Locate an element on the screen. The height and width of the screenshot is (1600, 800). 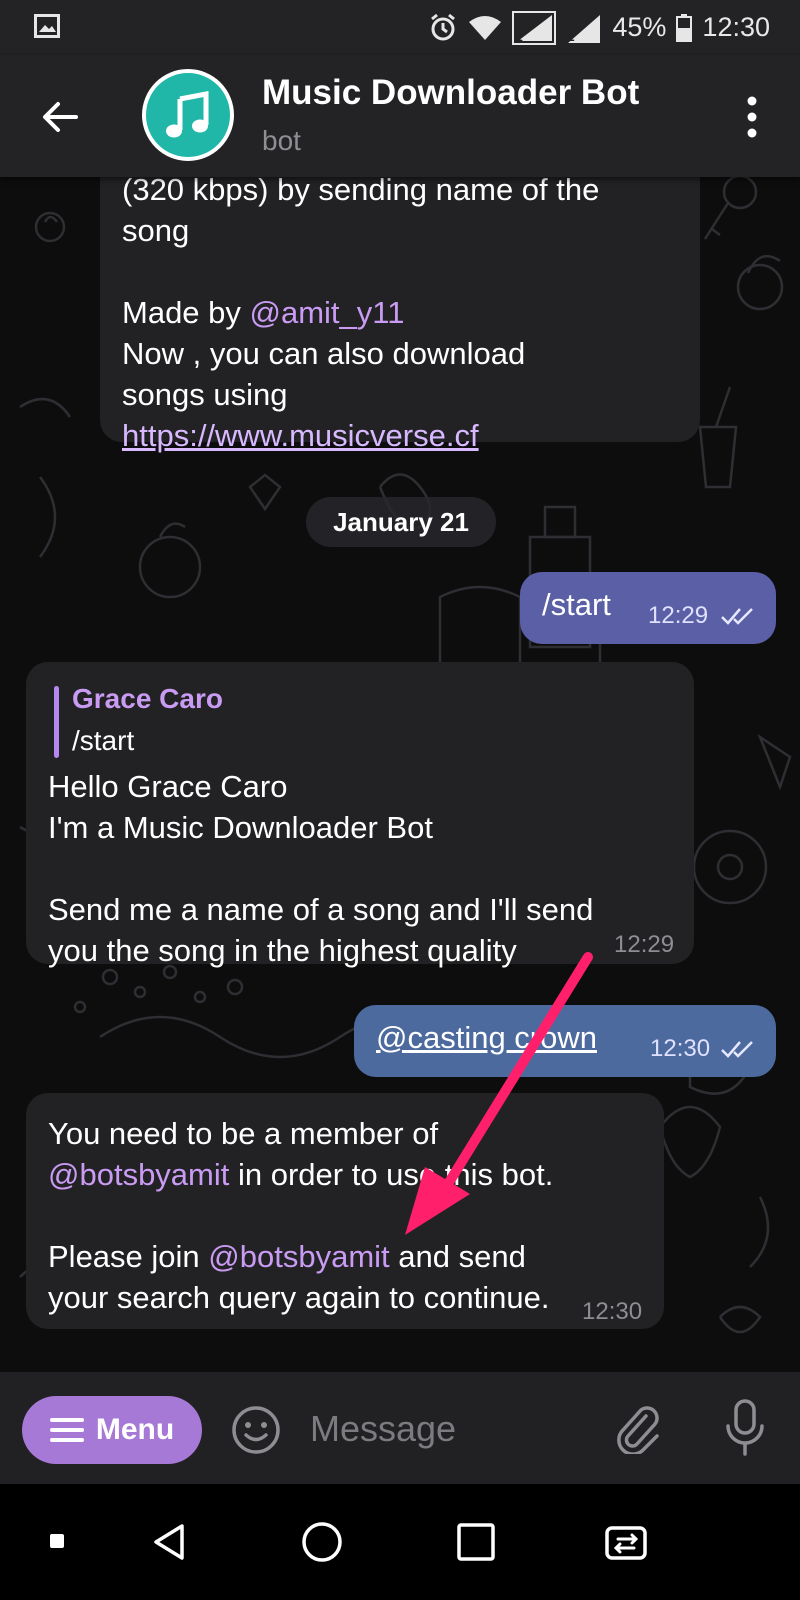
music-note-icon is located at coordinates (187, 114).